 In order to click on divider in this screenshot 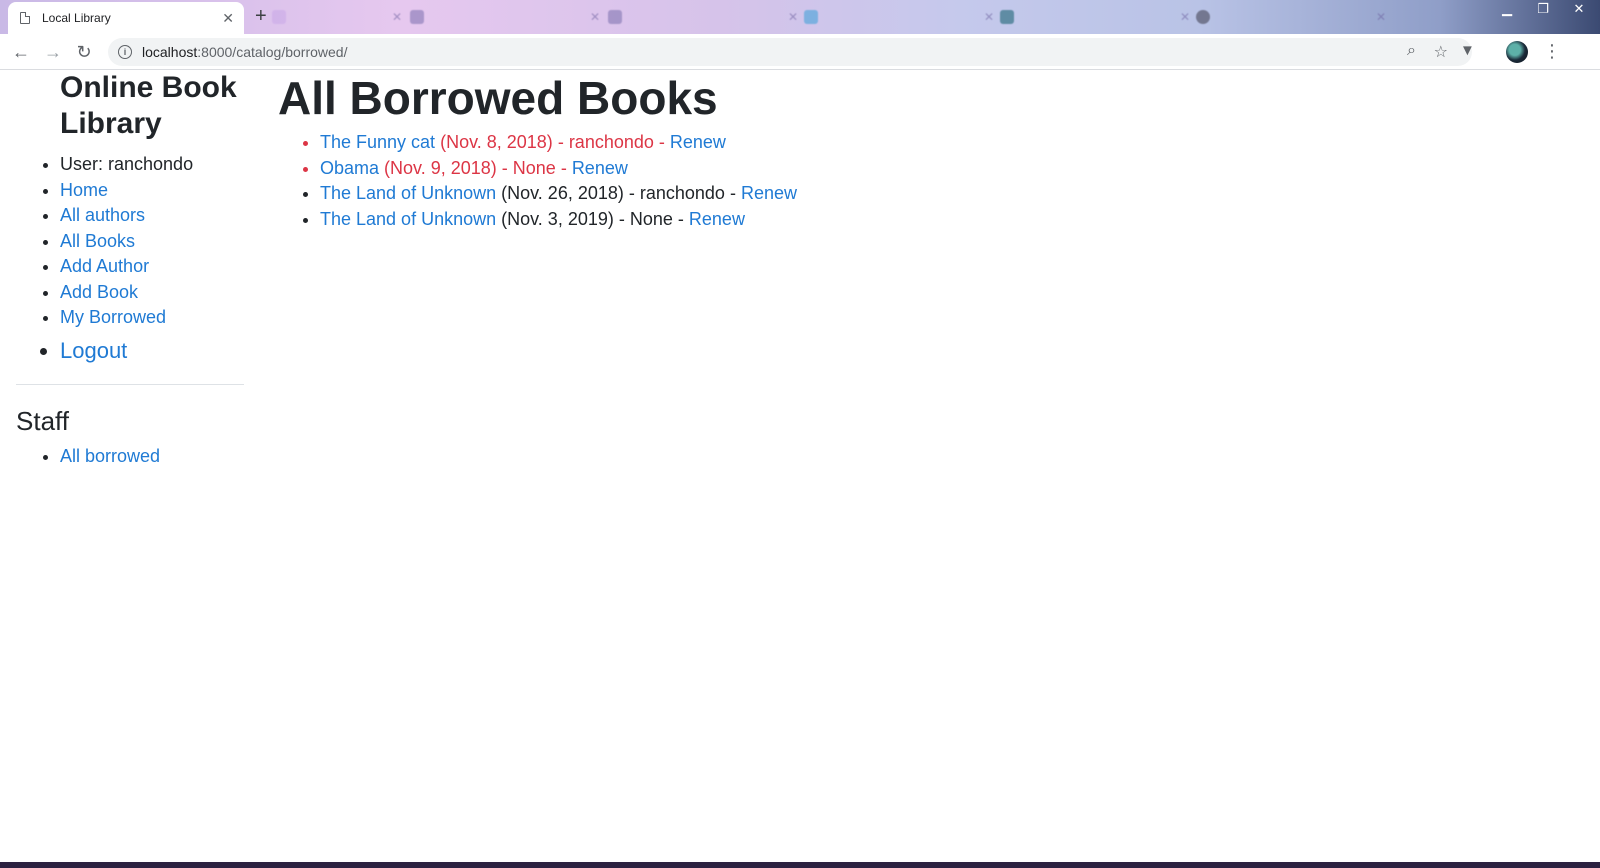, I will do `click(130, 384)`.